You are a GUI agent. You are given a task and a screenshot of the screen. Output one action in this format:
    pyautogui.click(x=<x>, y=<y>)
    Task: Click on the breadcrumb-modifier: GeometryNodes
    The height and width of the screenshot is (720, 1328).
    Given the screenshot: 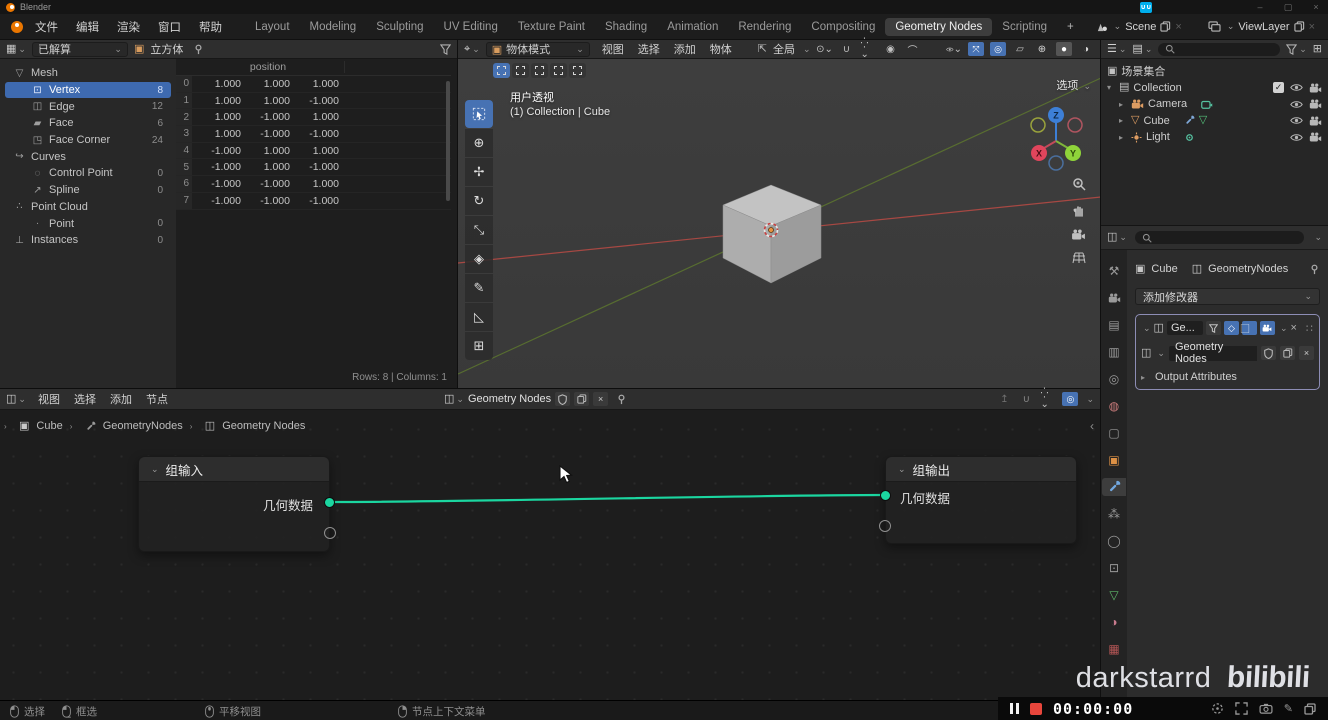 What is the action you would take?
    pyautogui.click(x=1248, y=269)
    